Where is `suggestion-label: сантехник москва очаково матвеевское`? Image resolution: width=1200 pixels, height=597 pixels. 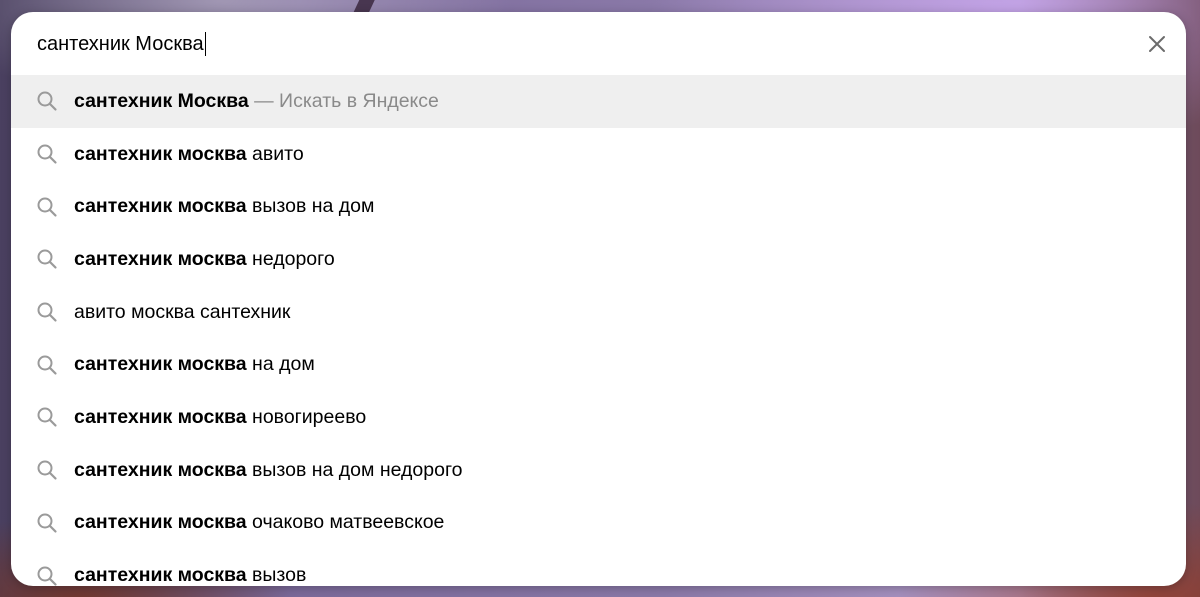
suggestion-label: сантехник москва очаково матвеевское is located at coordinates (259, 522).